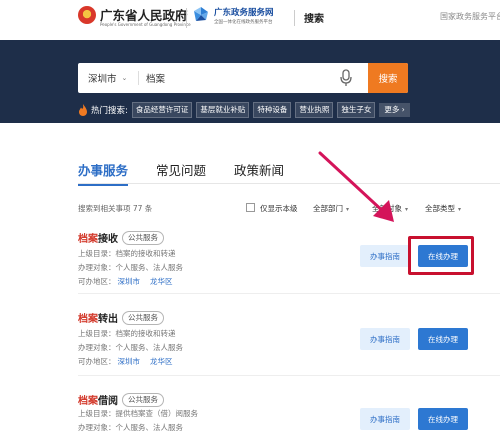  Describe the element at coordinates (289, 183) in the screenshot. I see `tabs-divider` at that location.